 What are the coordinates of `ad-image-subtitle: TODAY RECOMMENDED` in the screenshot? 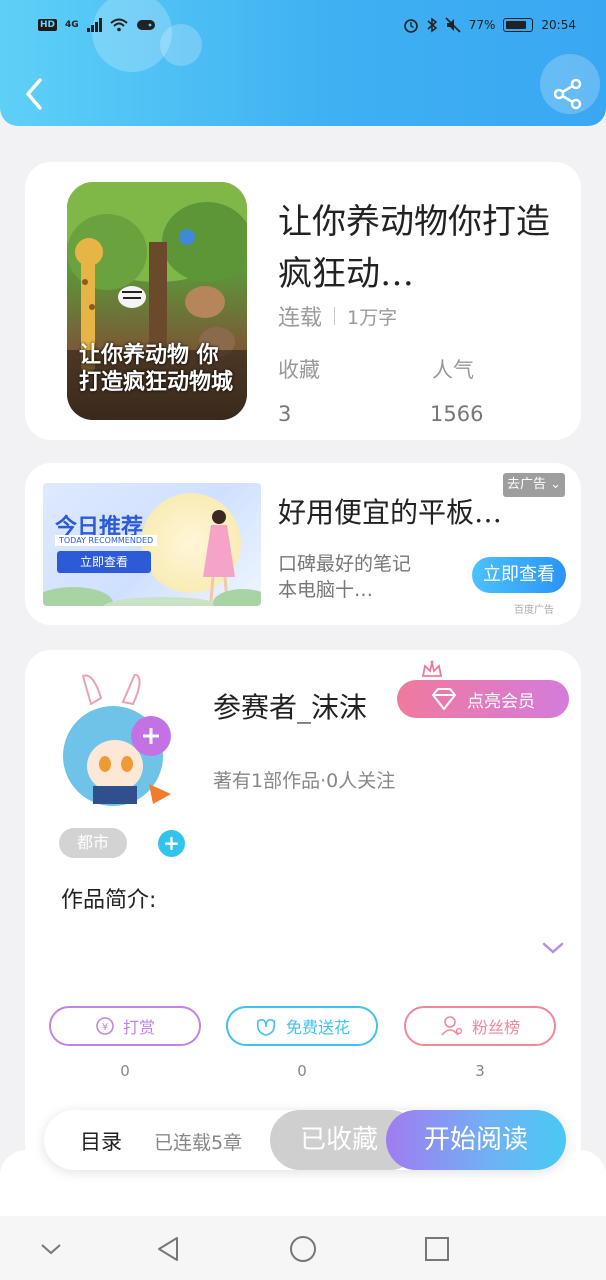 It's located at (106, 540).